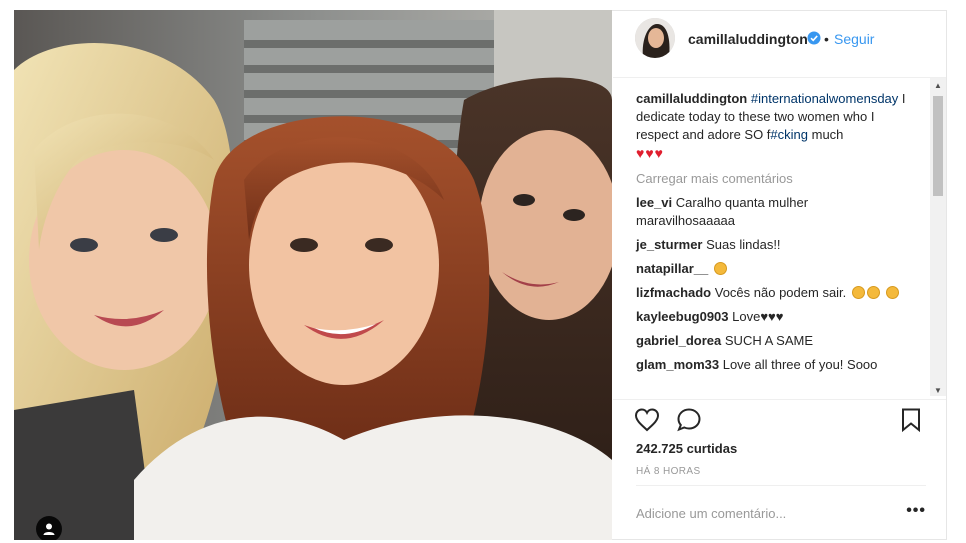  Describe the element at coordinates (758, 316) in the screenshot. I see `comment-text: Love♥♥♥` at that location.